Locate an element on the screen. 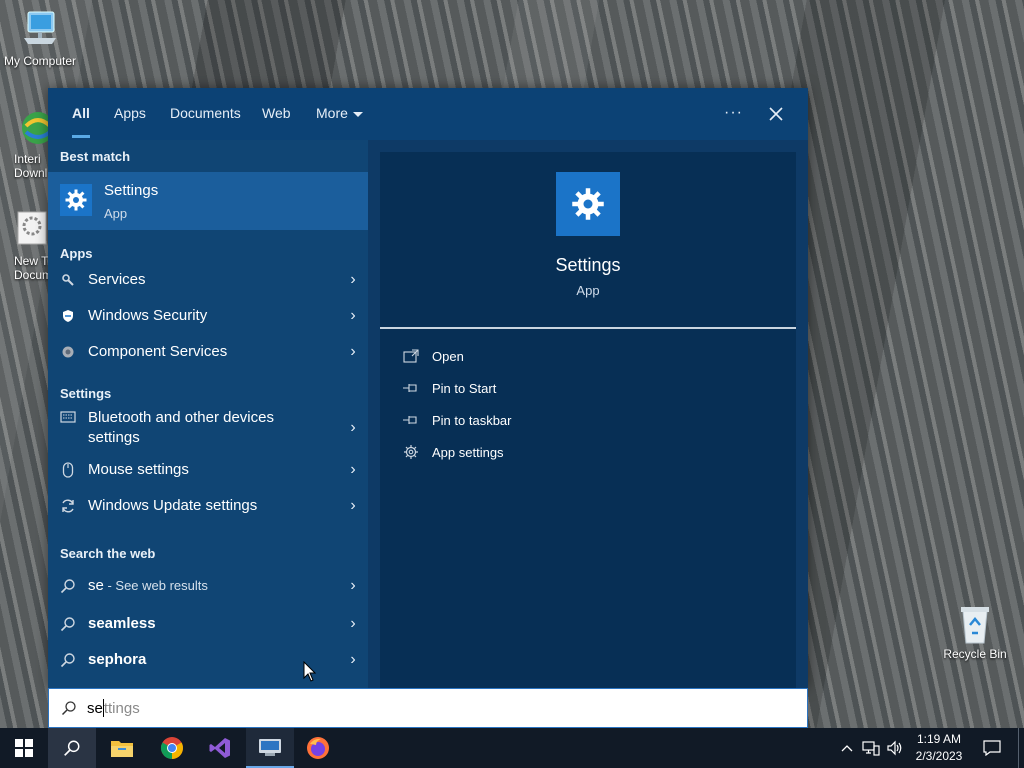  desktop-icon-recycle-bin: Recycle Bin is located at coordinates (975, 632).